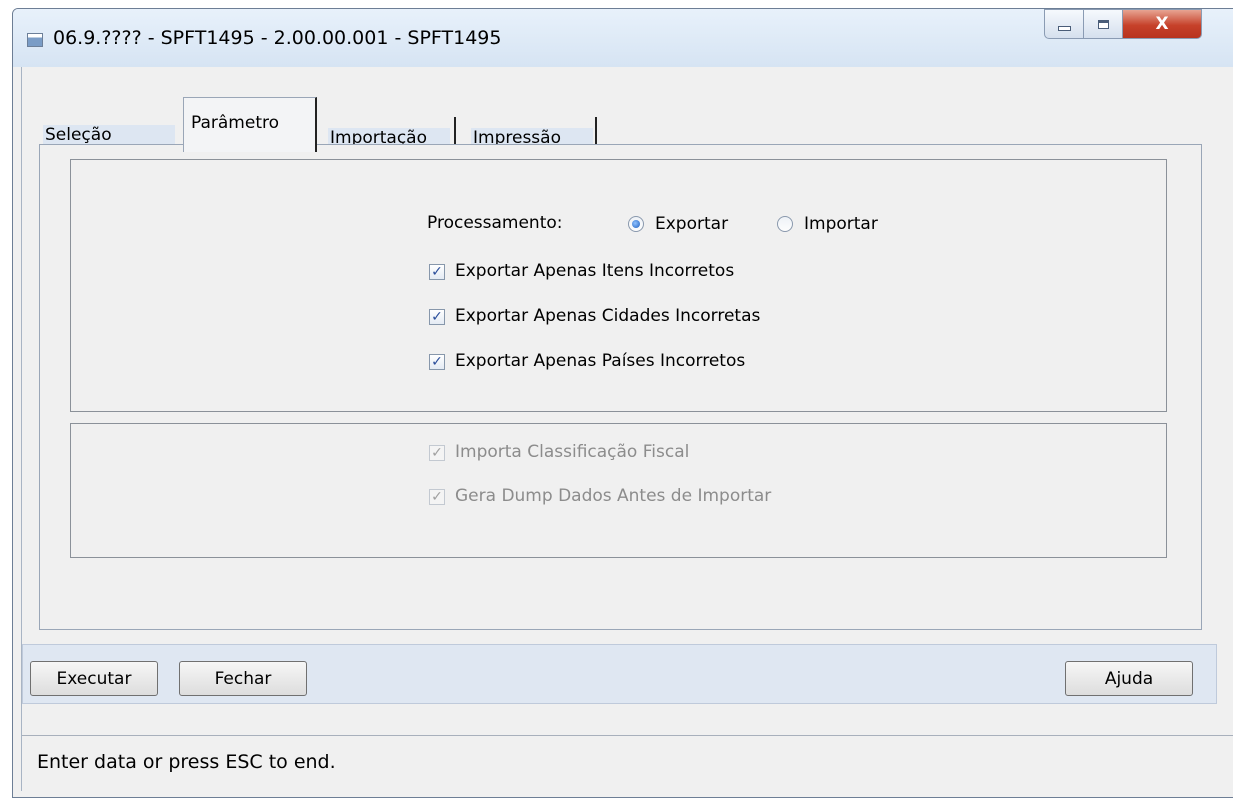  I want to click on tab-parametro: Parâmetro, so click(250, 124).